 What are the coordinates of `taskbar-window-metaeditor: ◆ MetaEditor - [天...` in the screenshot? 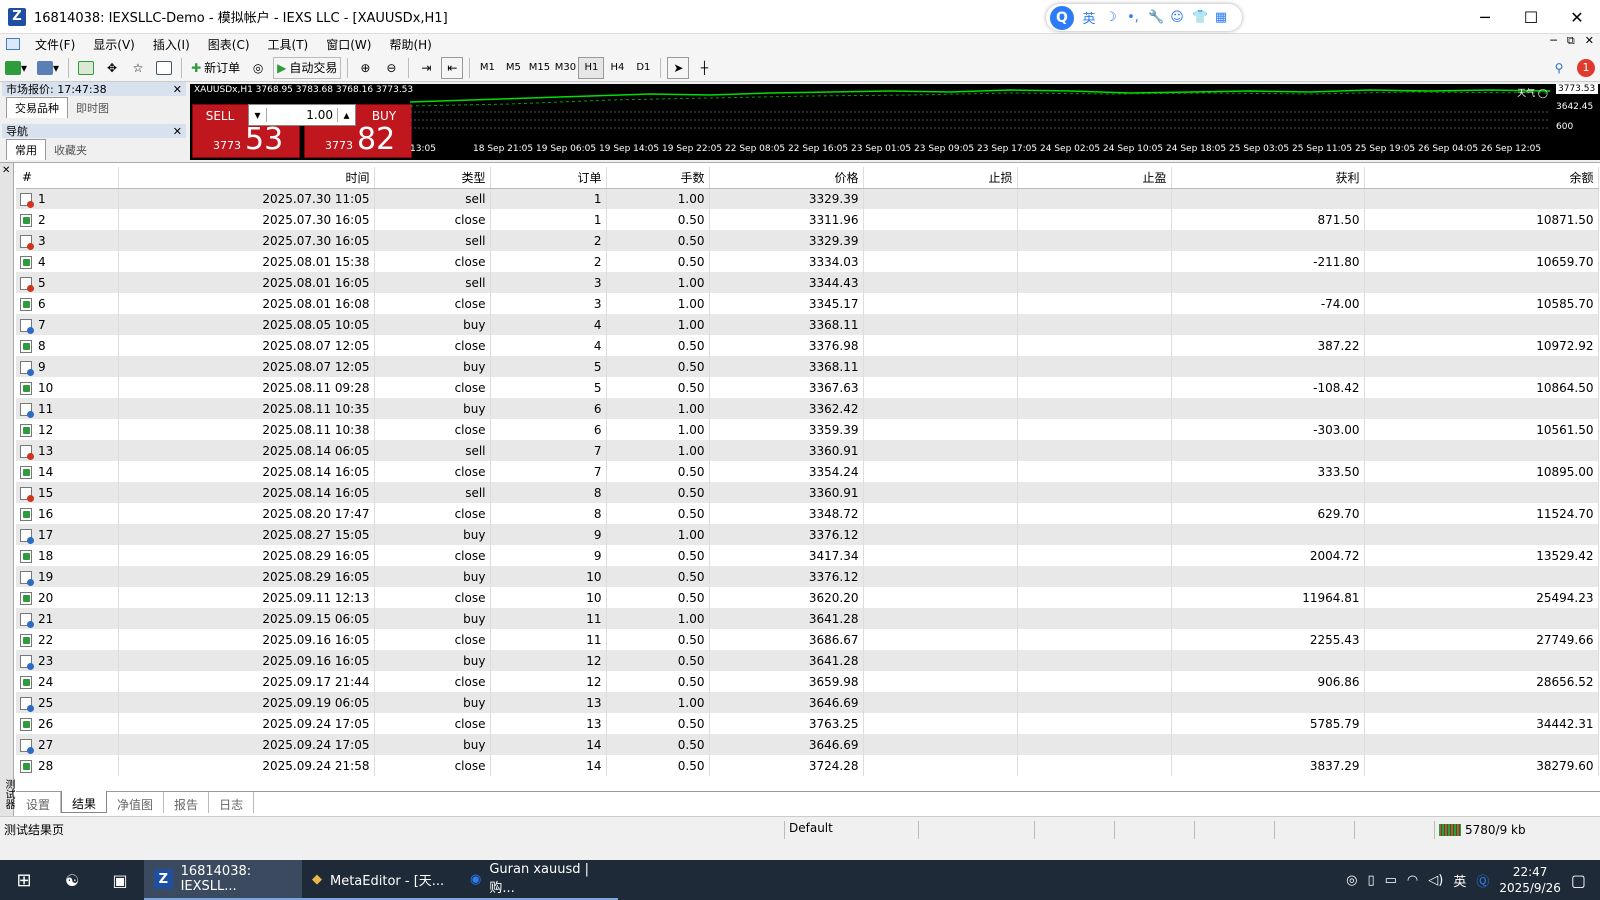 It's located at (381, 880).